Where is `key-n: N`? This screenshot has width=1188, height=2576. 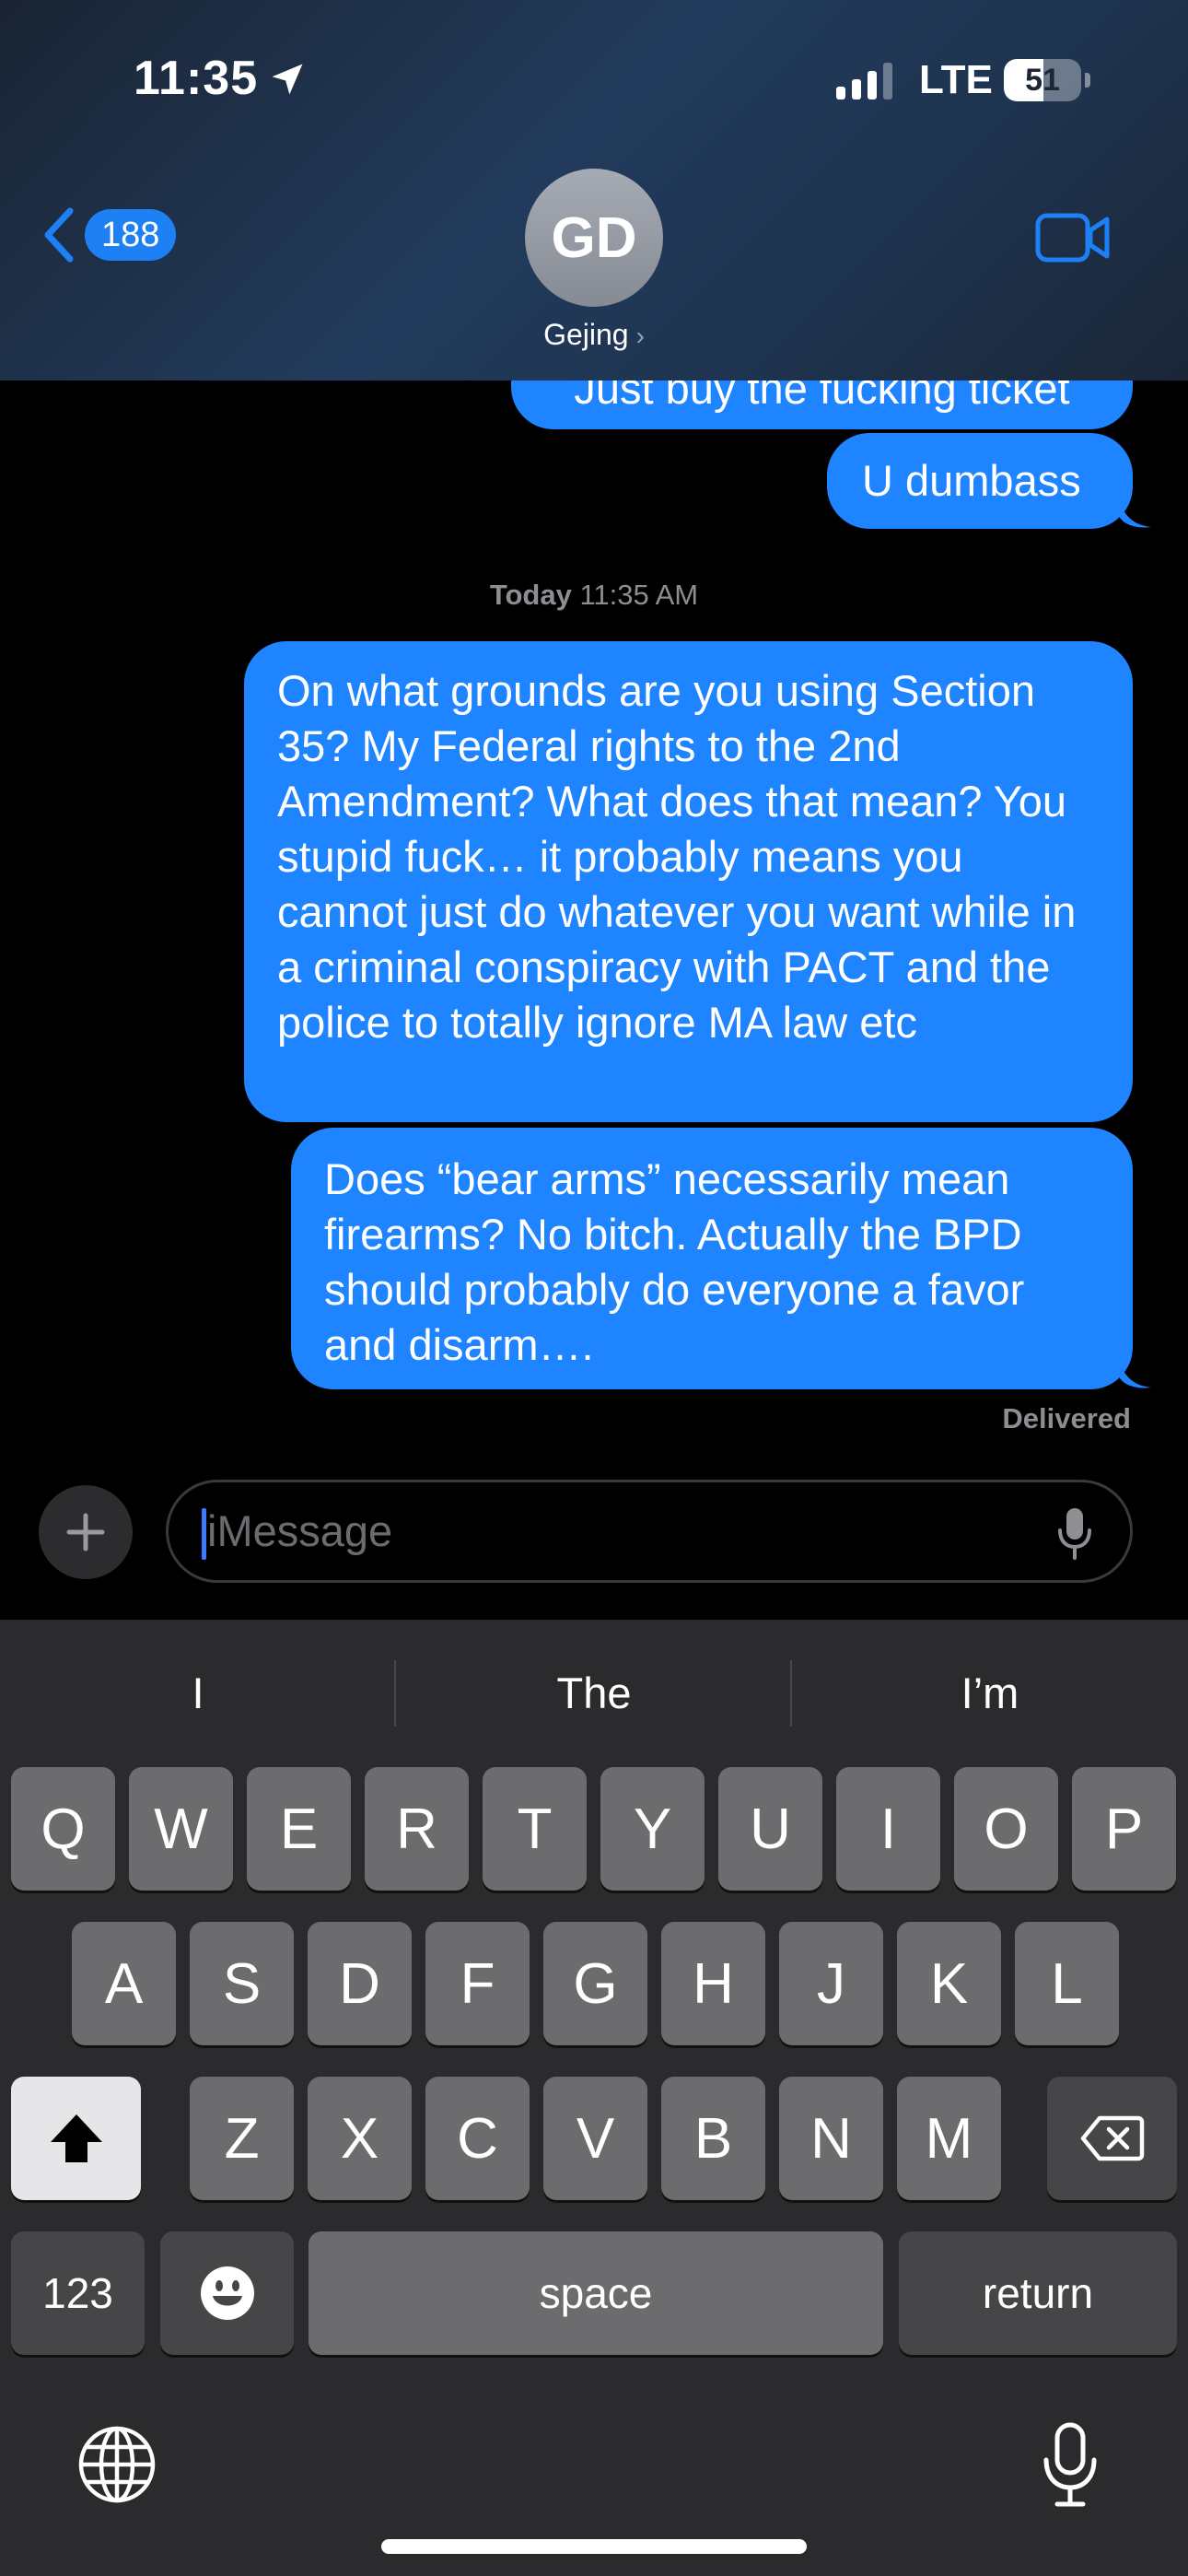 key-n: N is located at coordinates (831, 2138).